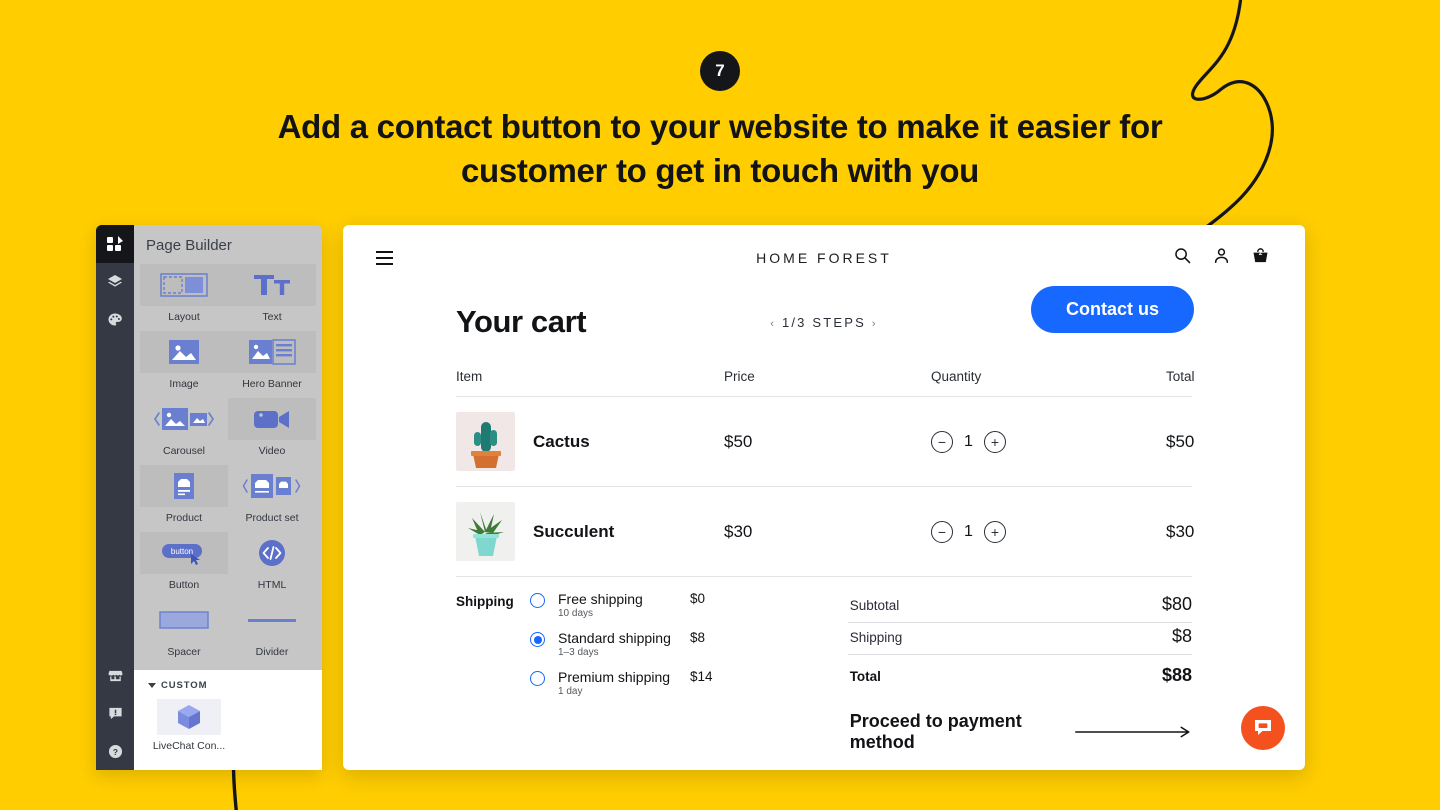  What do you see at coordinates (184, 451) in the screenshot?
I see `widget-label: Carousel` at bounding box center [184, 451].